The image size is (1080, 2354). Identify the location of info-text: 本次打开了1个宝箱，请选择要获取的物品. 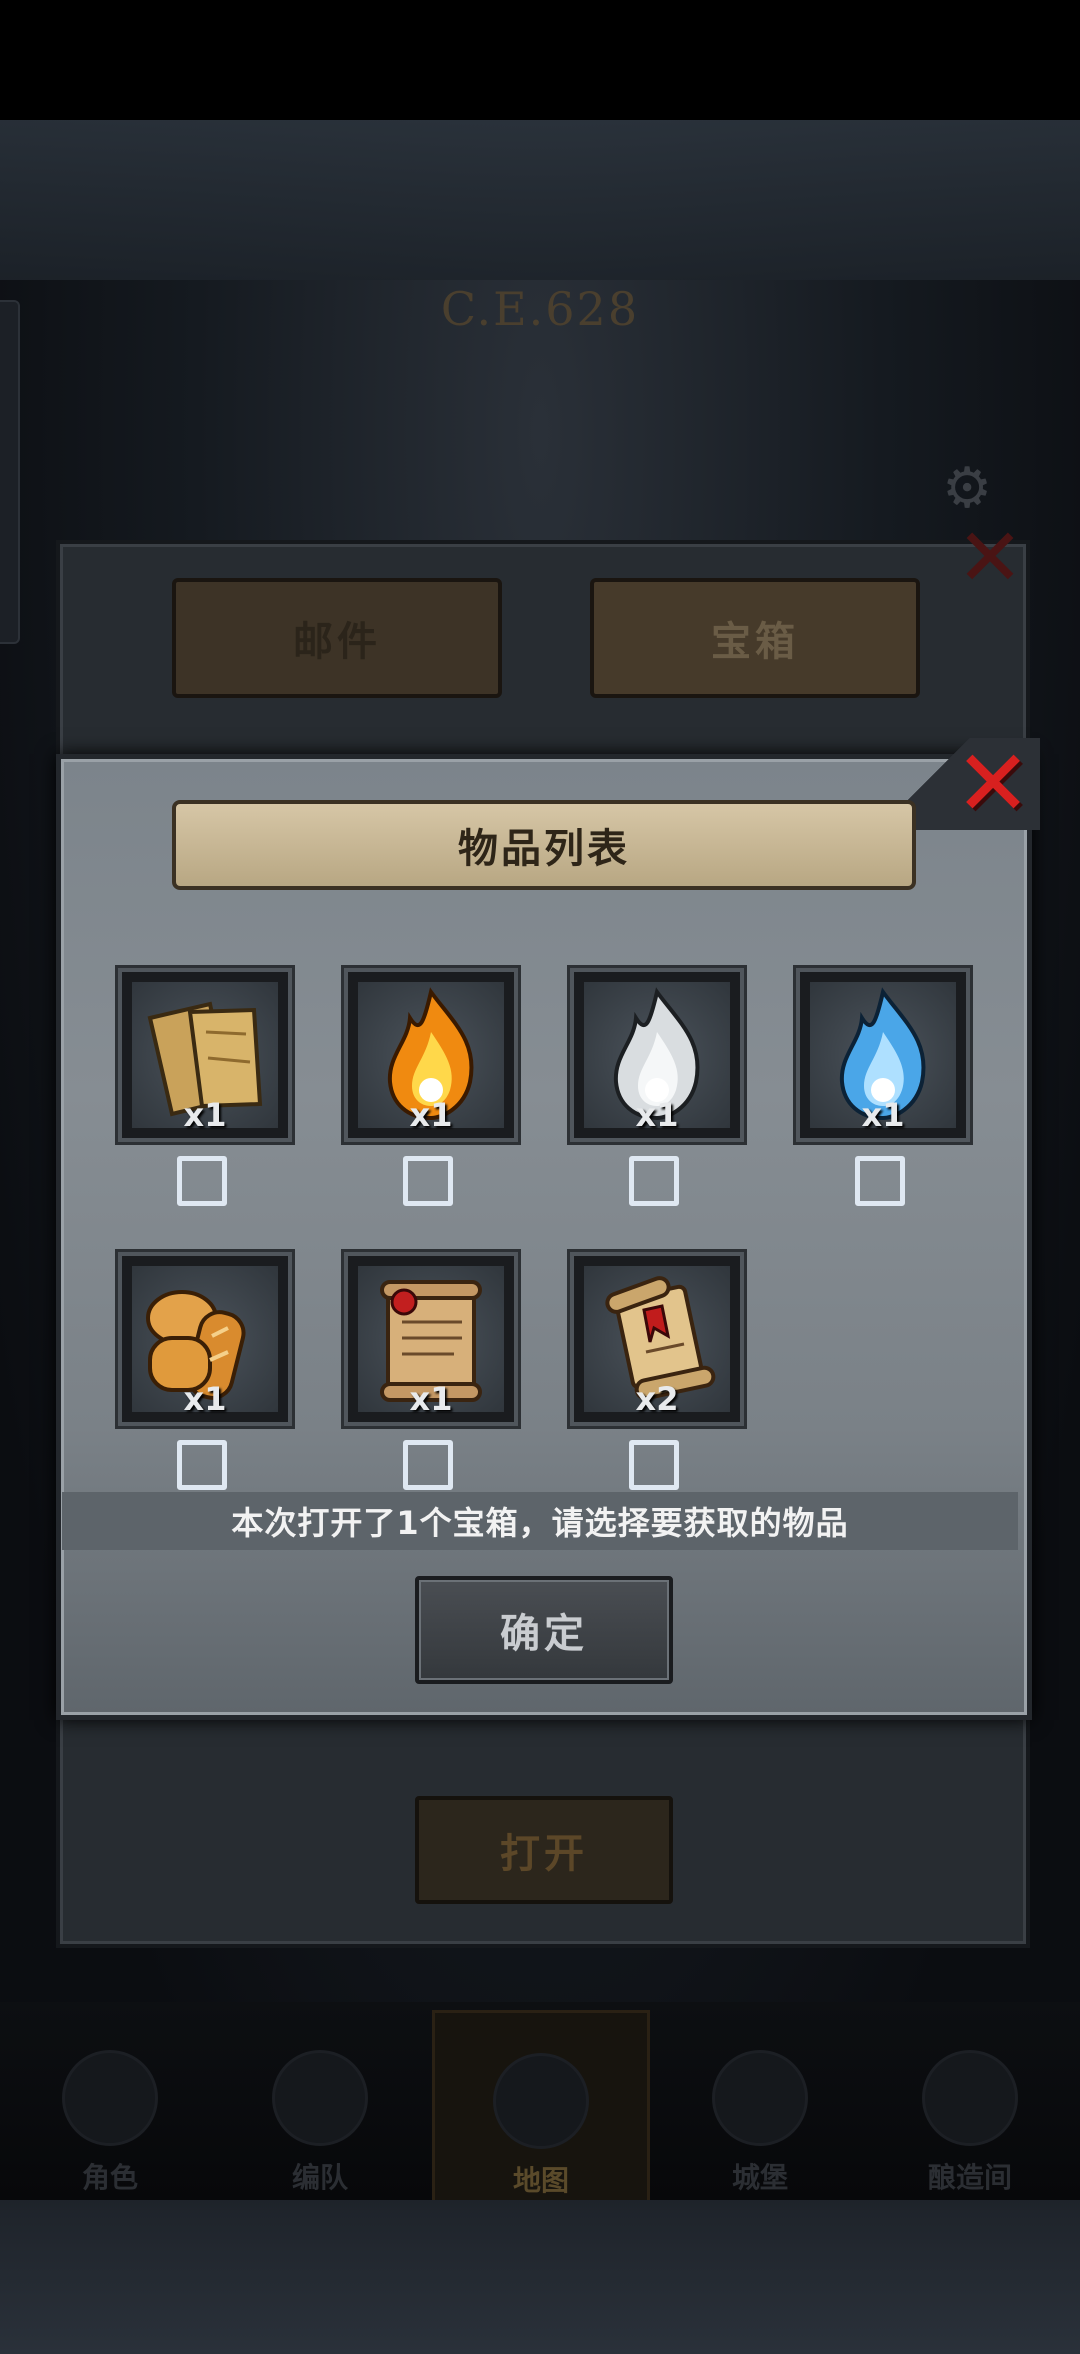
(540, 1521).